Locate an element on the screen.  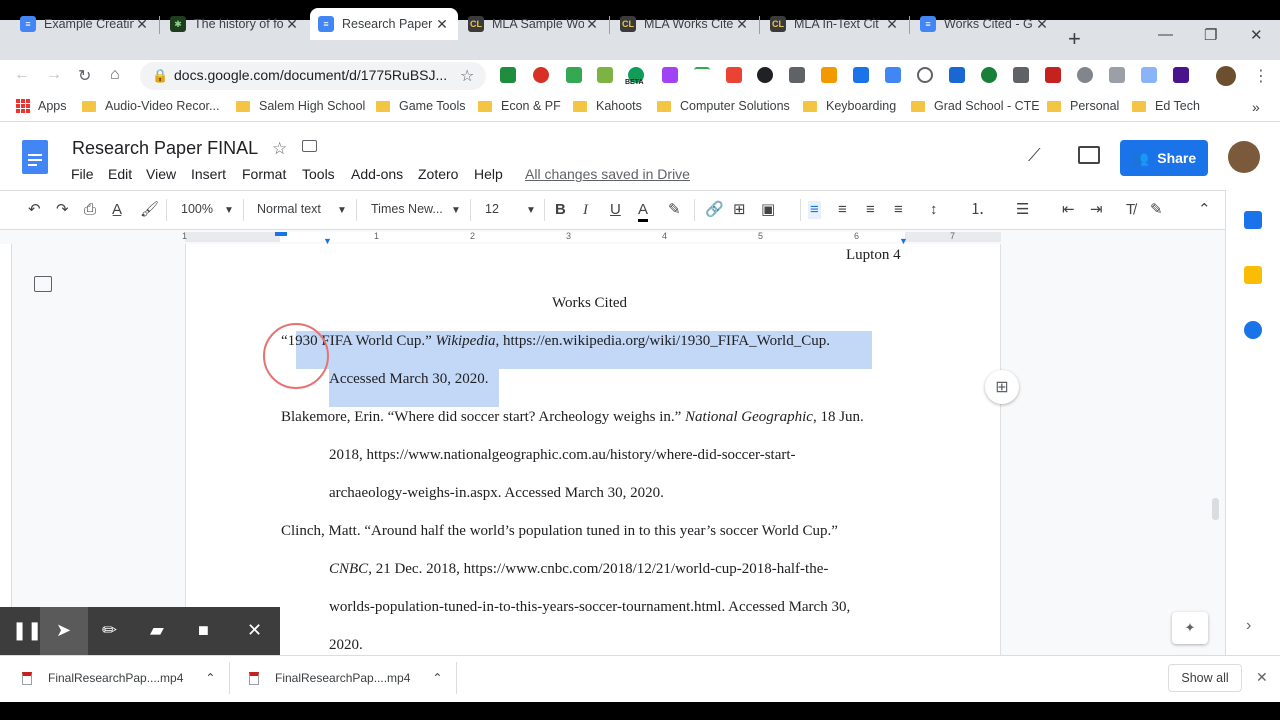
webcam-icon: ■ is located at coordinates (203, 630).